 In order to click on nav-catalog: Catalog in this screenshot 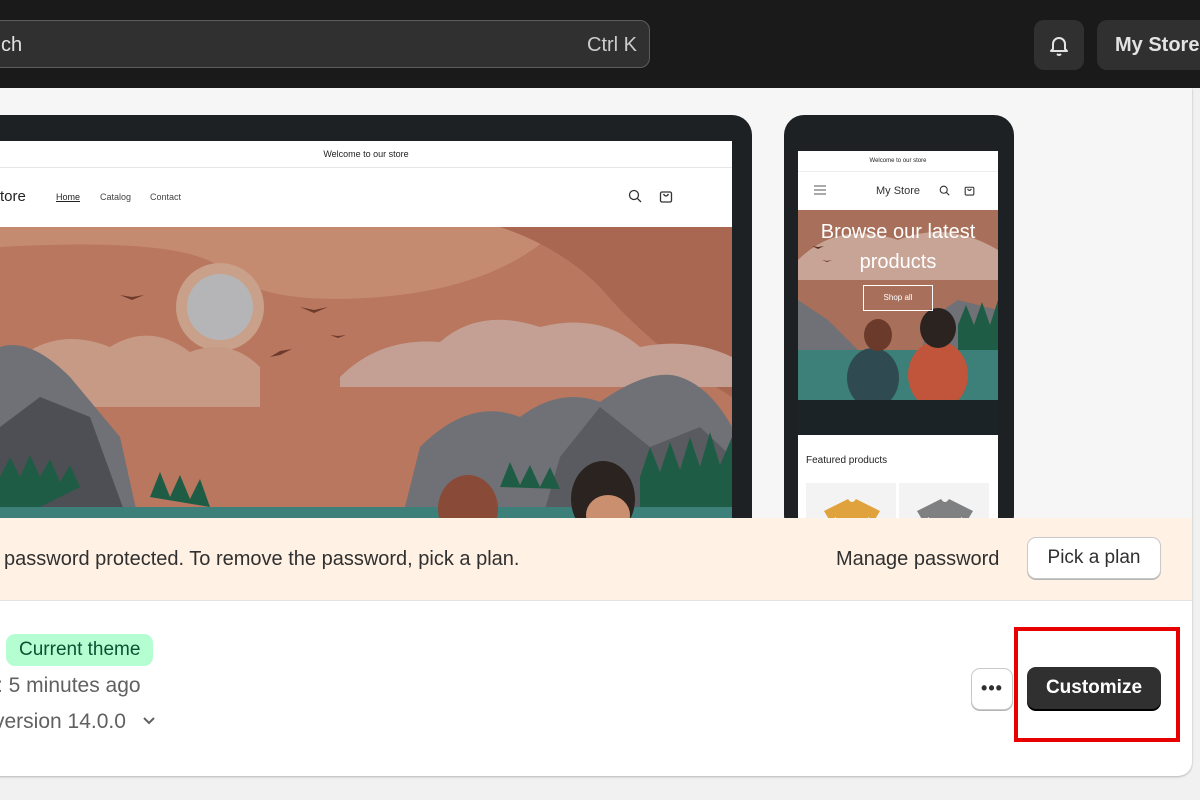, I will do `click(116, 197)`.